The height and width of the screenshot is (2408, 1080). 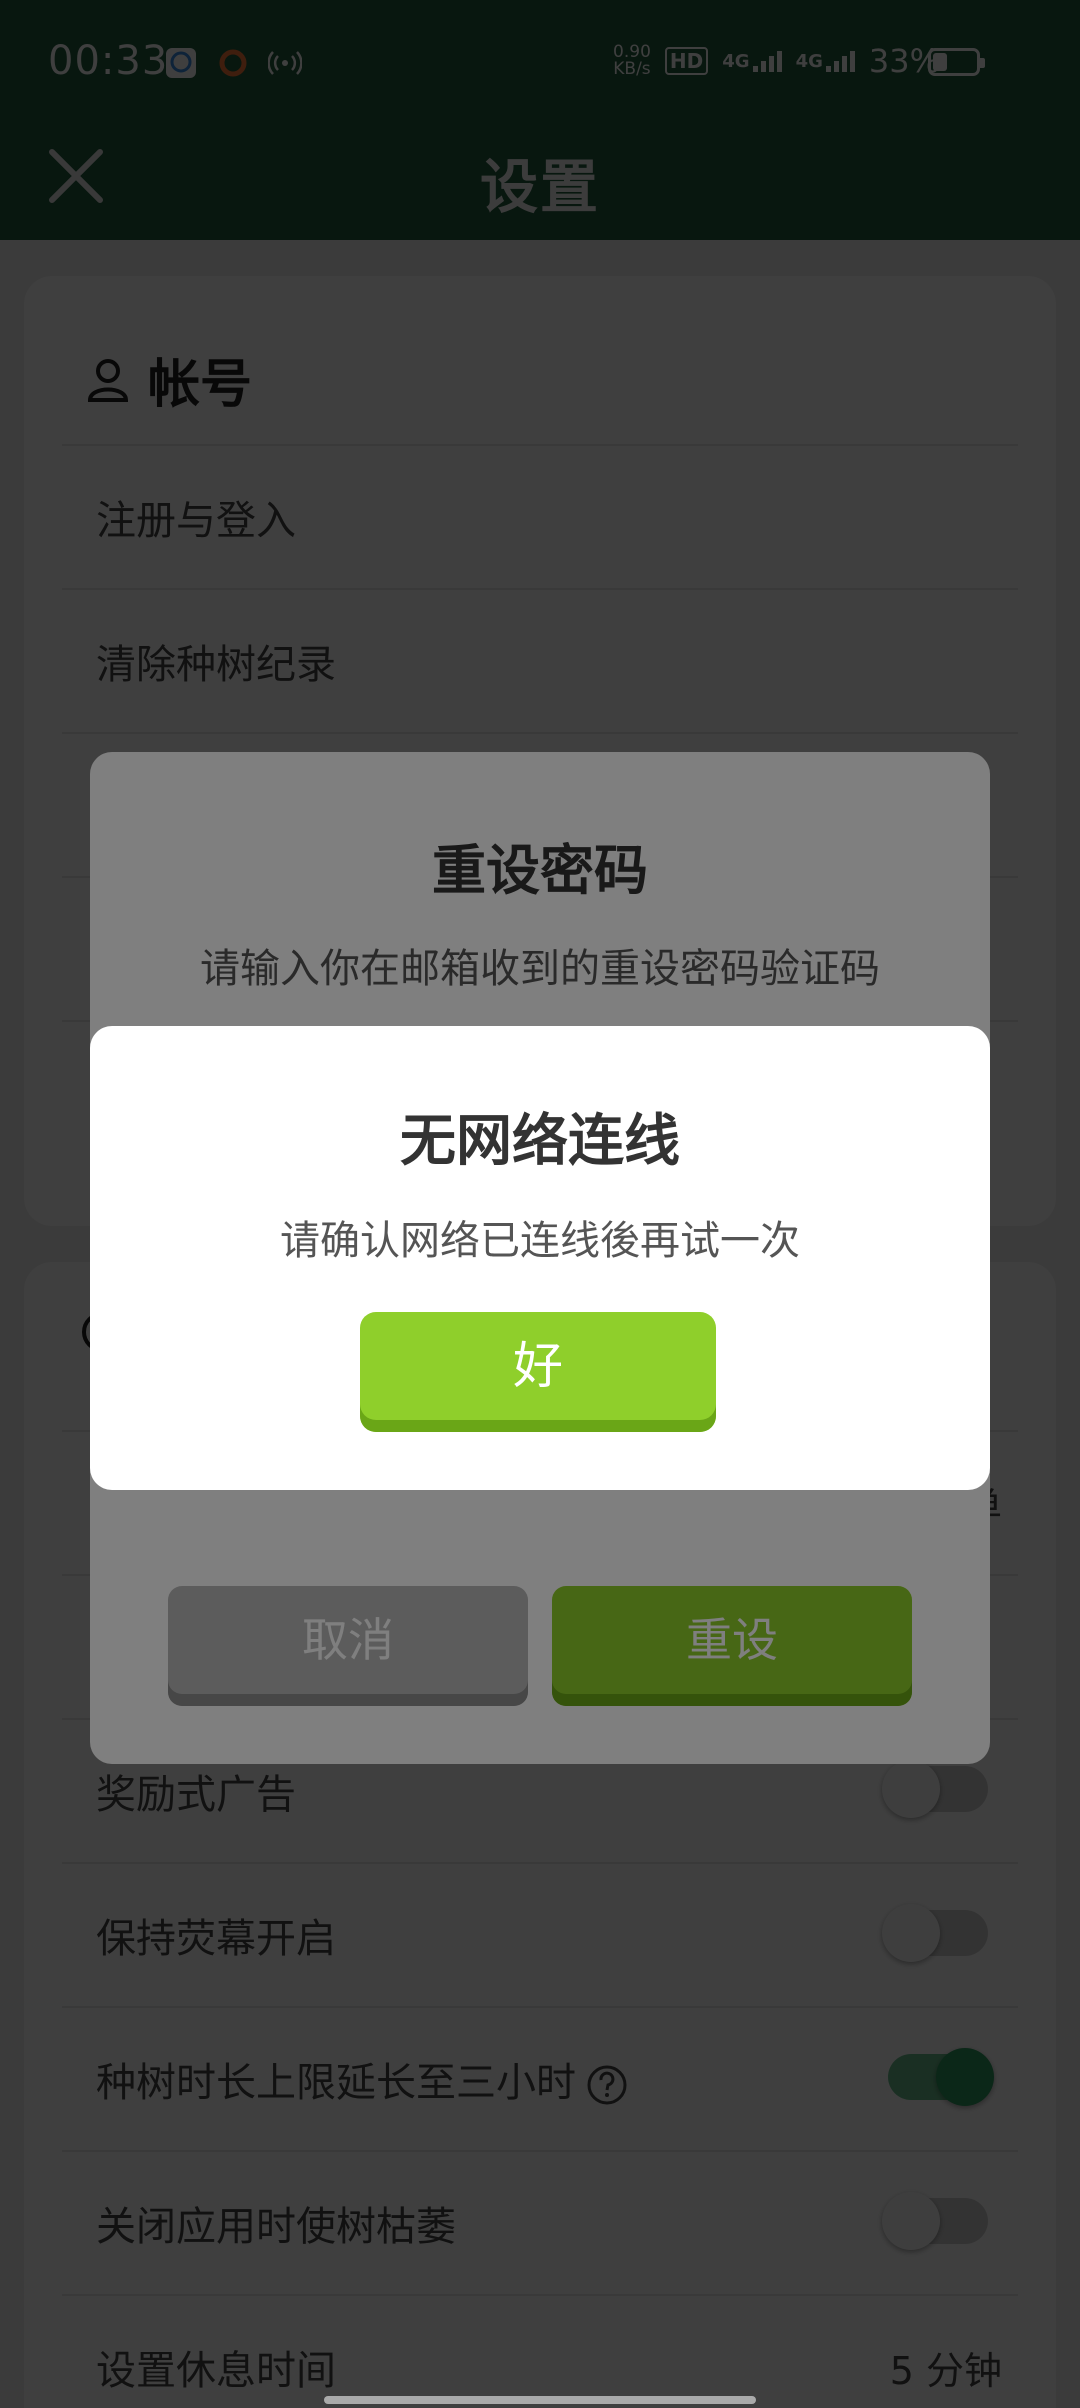 What do you see at coordinates (538, 1372) in the screenshot?
I see `ok-button: 好` at bounding box center [538, 1372].